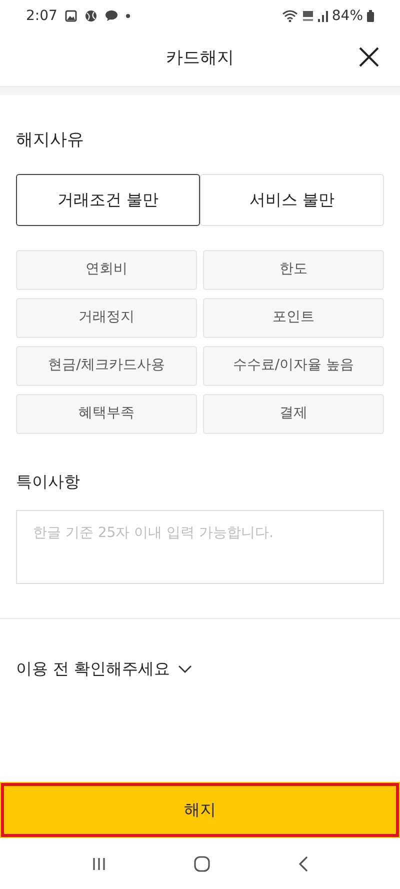  Describe the element at coordinates (323, 16) in the screenshot. I see `signal-icon` at that location.